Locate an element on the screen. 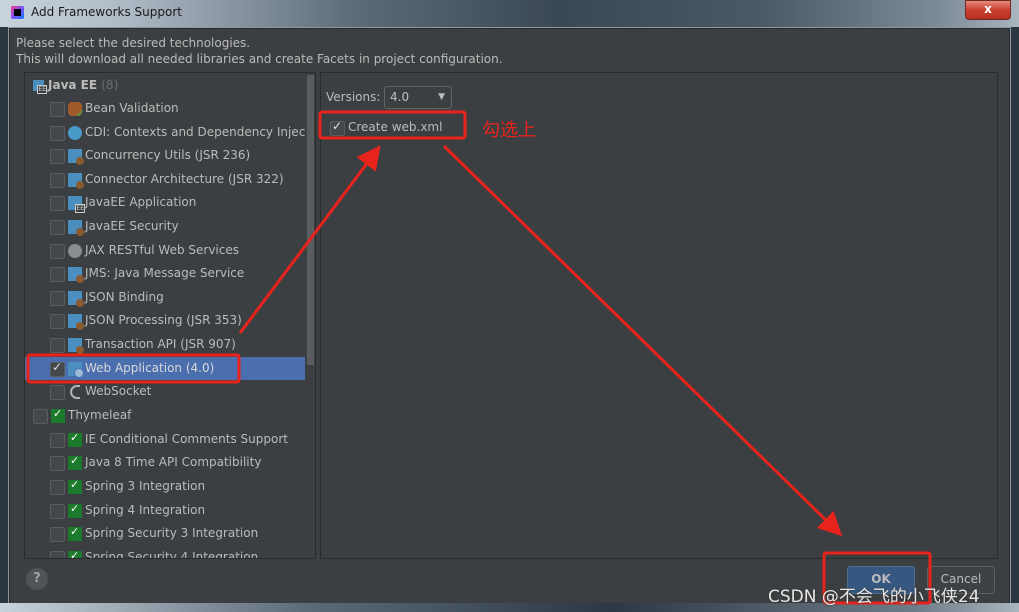 The width and height of the screenshot is (1019, 612). bean-validation-icon is located at coordinates (76, 111).